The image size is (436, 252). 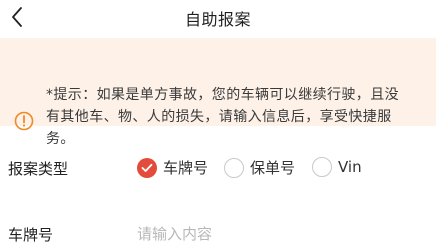 I want to click on case-type-label: 报案类型, so click(x=38, y=169).